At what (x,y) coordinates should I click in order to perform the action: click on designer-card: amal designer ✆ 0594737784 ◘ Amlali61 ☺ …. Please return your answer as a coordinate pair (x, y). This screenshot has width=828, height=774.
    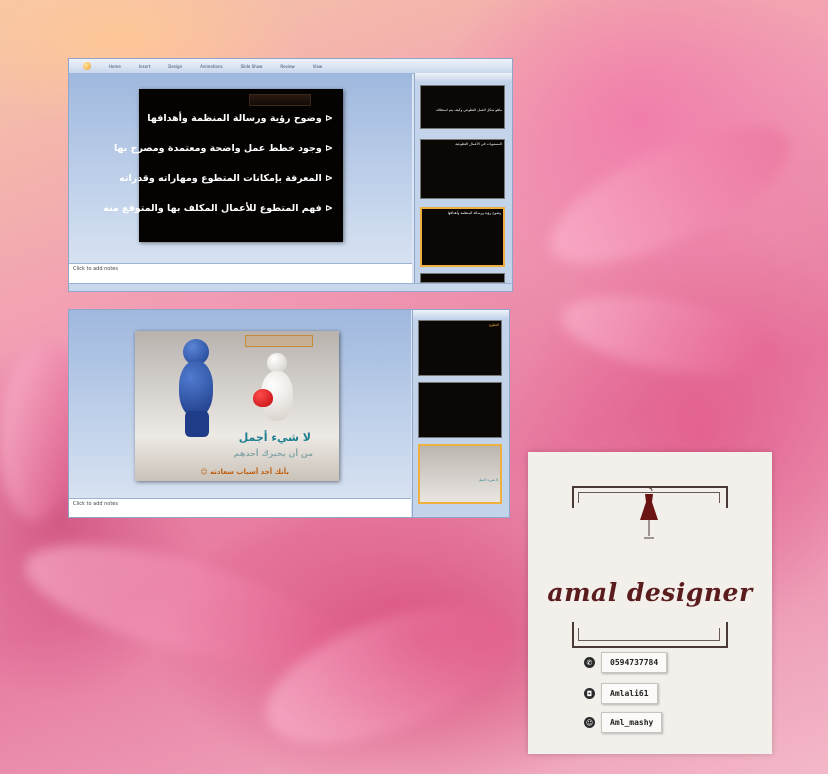
    Looking at the image, I should click on (650, 603).